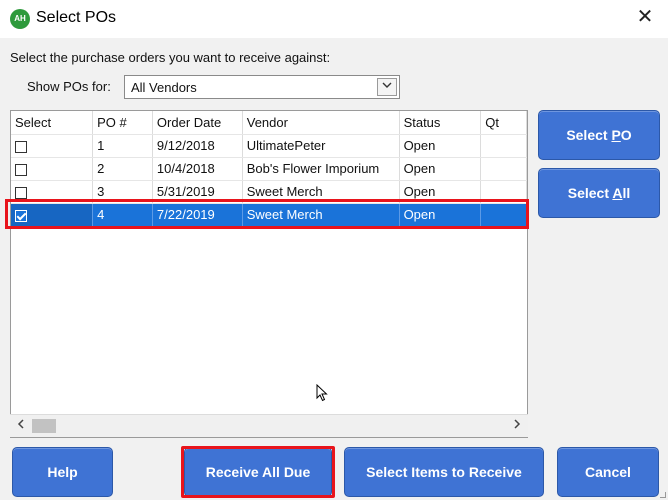  Describe the element at coordinates (122, 169) in the screenshot. I see `po-number-cell: 2` at that location.